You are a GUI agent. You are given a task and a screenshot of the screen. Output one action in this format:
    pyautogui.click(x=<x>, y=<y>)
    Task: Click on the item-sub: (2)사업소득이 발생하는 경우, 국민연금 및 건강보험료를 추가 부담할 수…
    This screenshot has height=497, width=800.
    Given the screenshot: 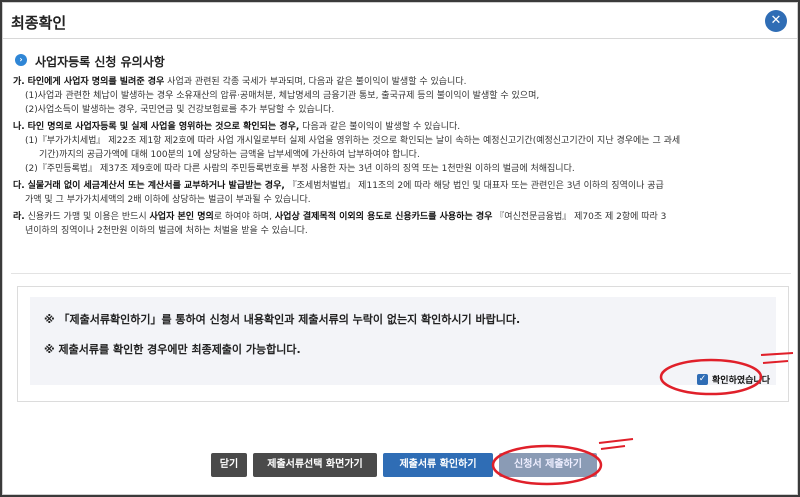 What is the action you would take?
    pyautogui.click(x=180, y=110)
    